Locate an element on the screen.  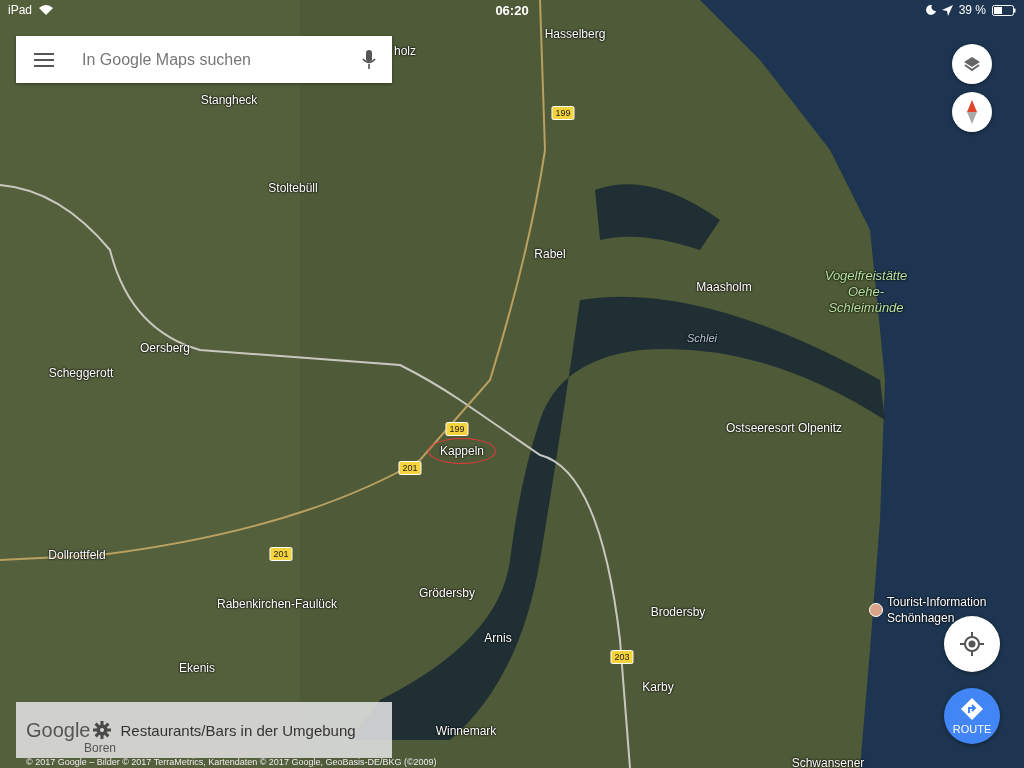
place-label: Scheggerott is located at coordinates (81, 373).